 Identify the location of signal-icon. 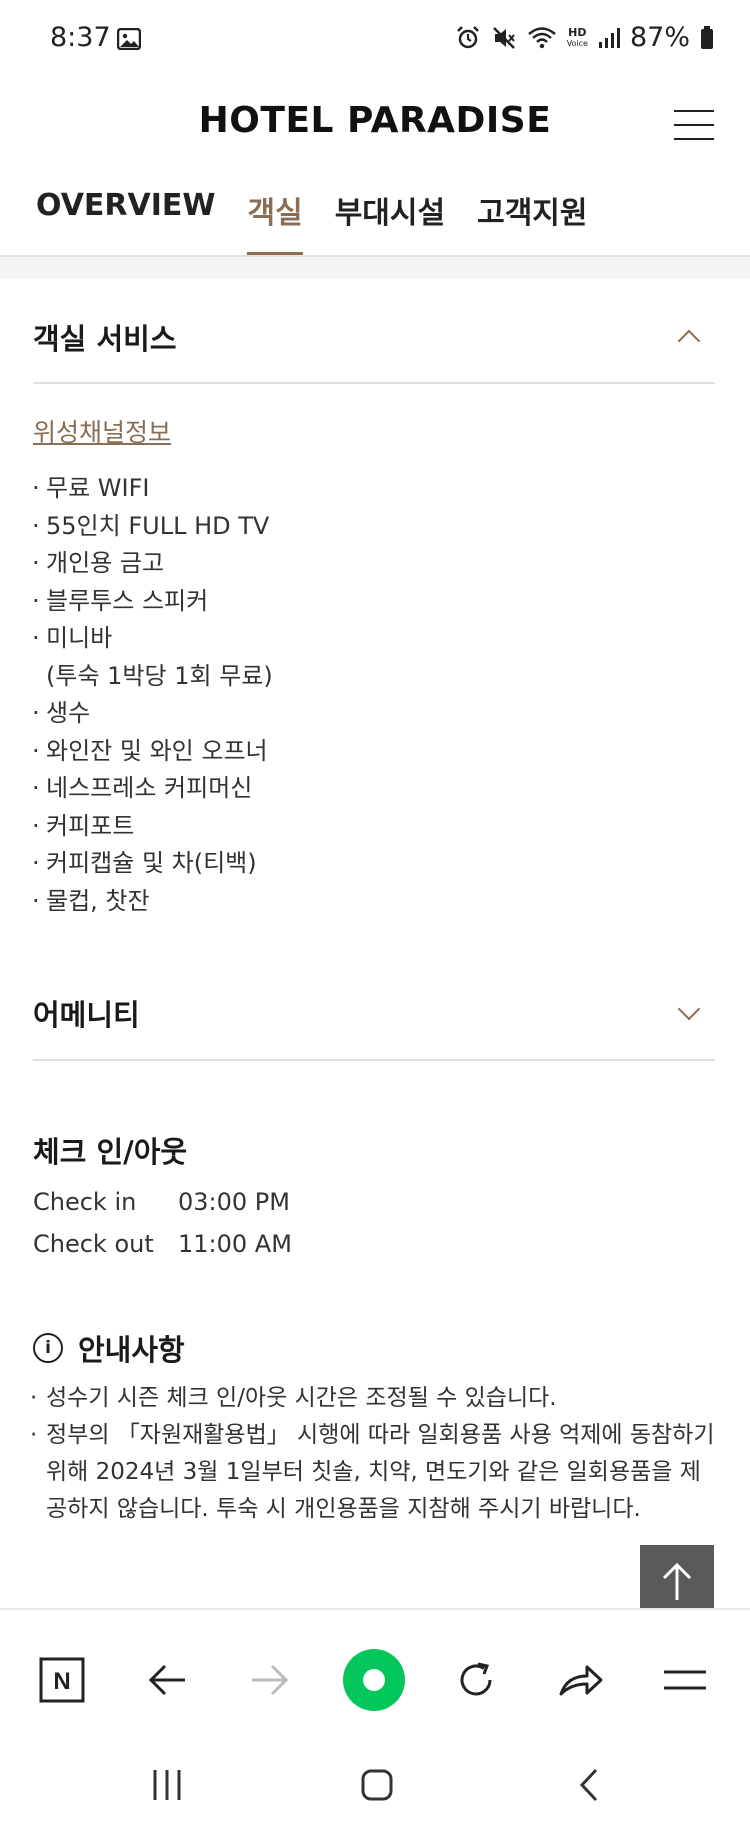
(609, 37).